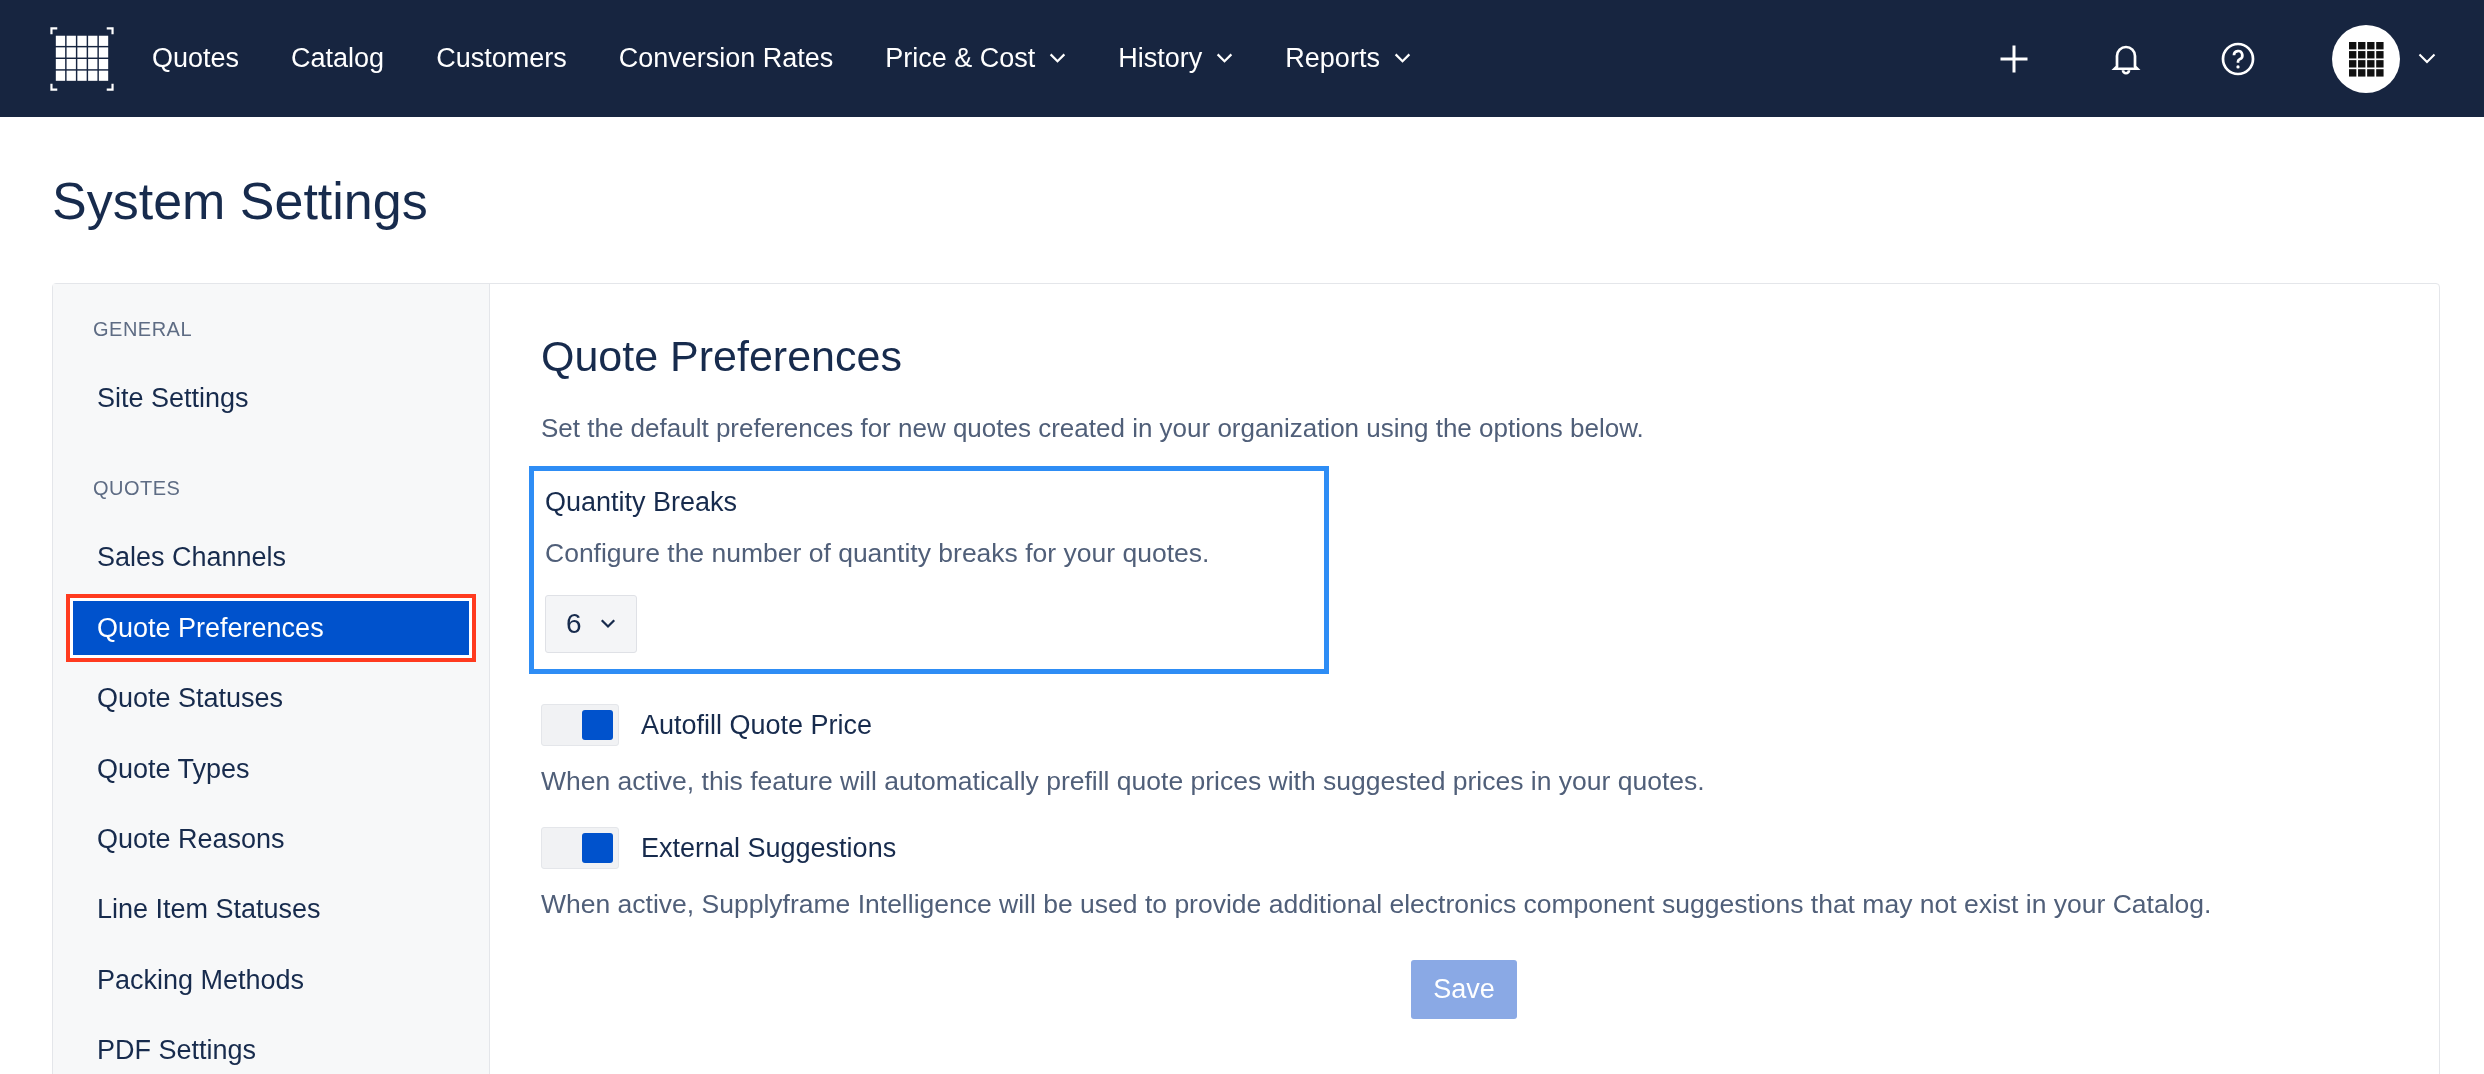 The image size is (2484, 1074). I want to click on section-description: Set the default preferences for new quotes created in your organization using the options below., so click(1093, 428).